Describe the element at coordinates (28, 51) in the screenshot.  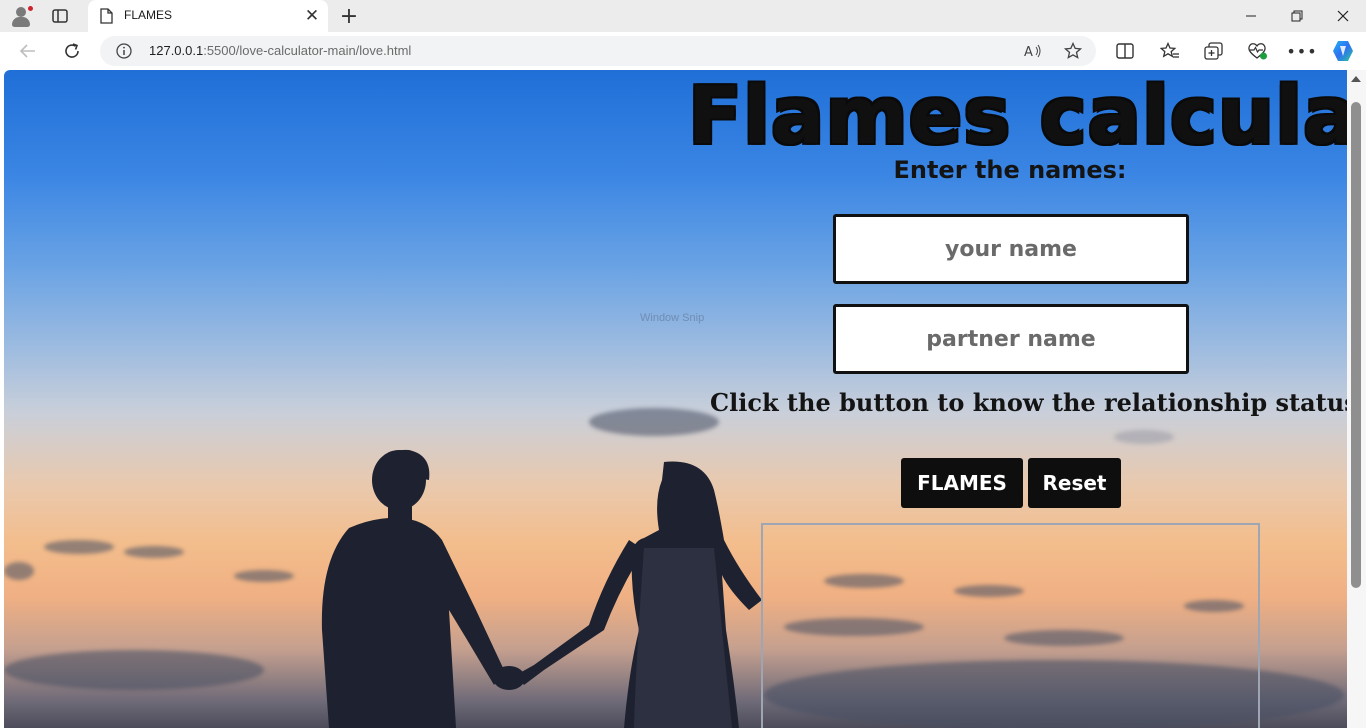
I see `back-arrow-icon` at that location.